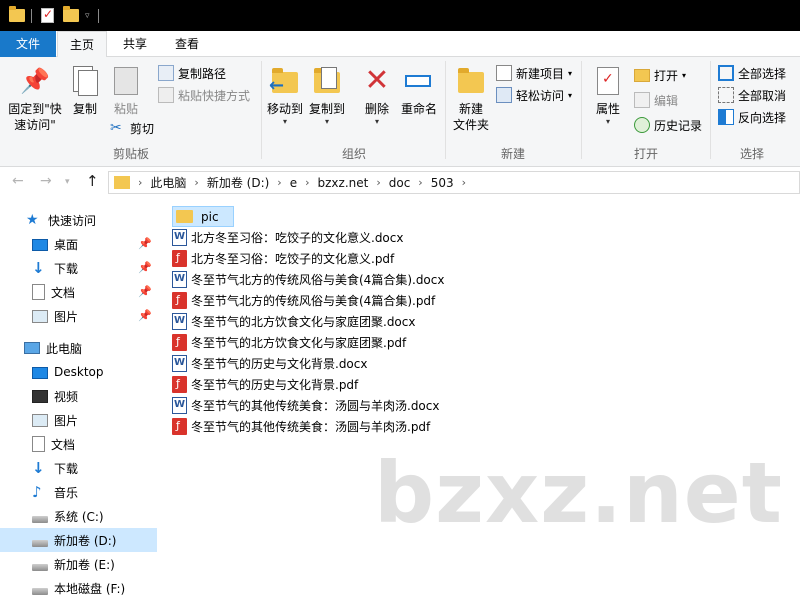  Describe the element at coordinates (214, 95) in the screenshot. I see `paste-shortcut-label: 粘贴快捷方式` at that location.